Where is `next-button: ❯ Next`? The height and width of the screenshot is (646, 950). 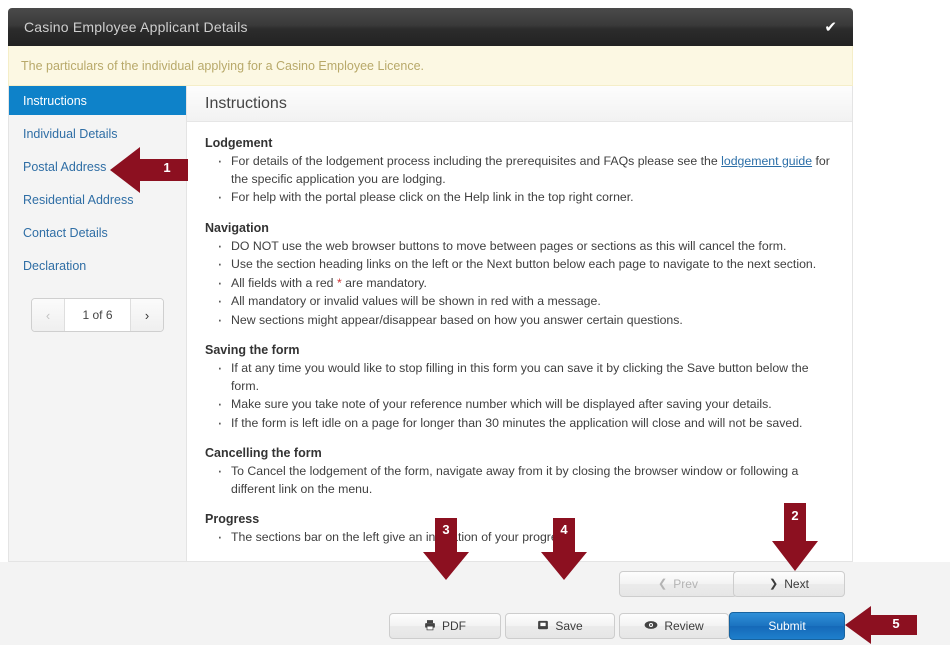 next-button: ❯ Next is located at coordinates (789, 584).